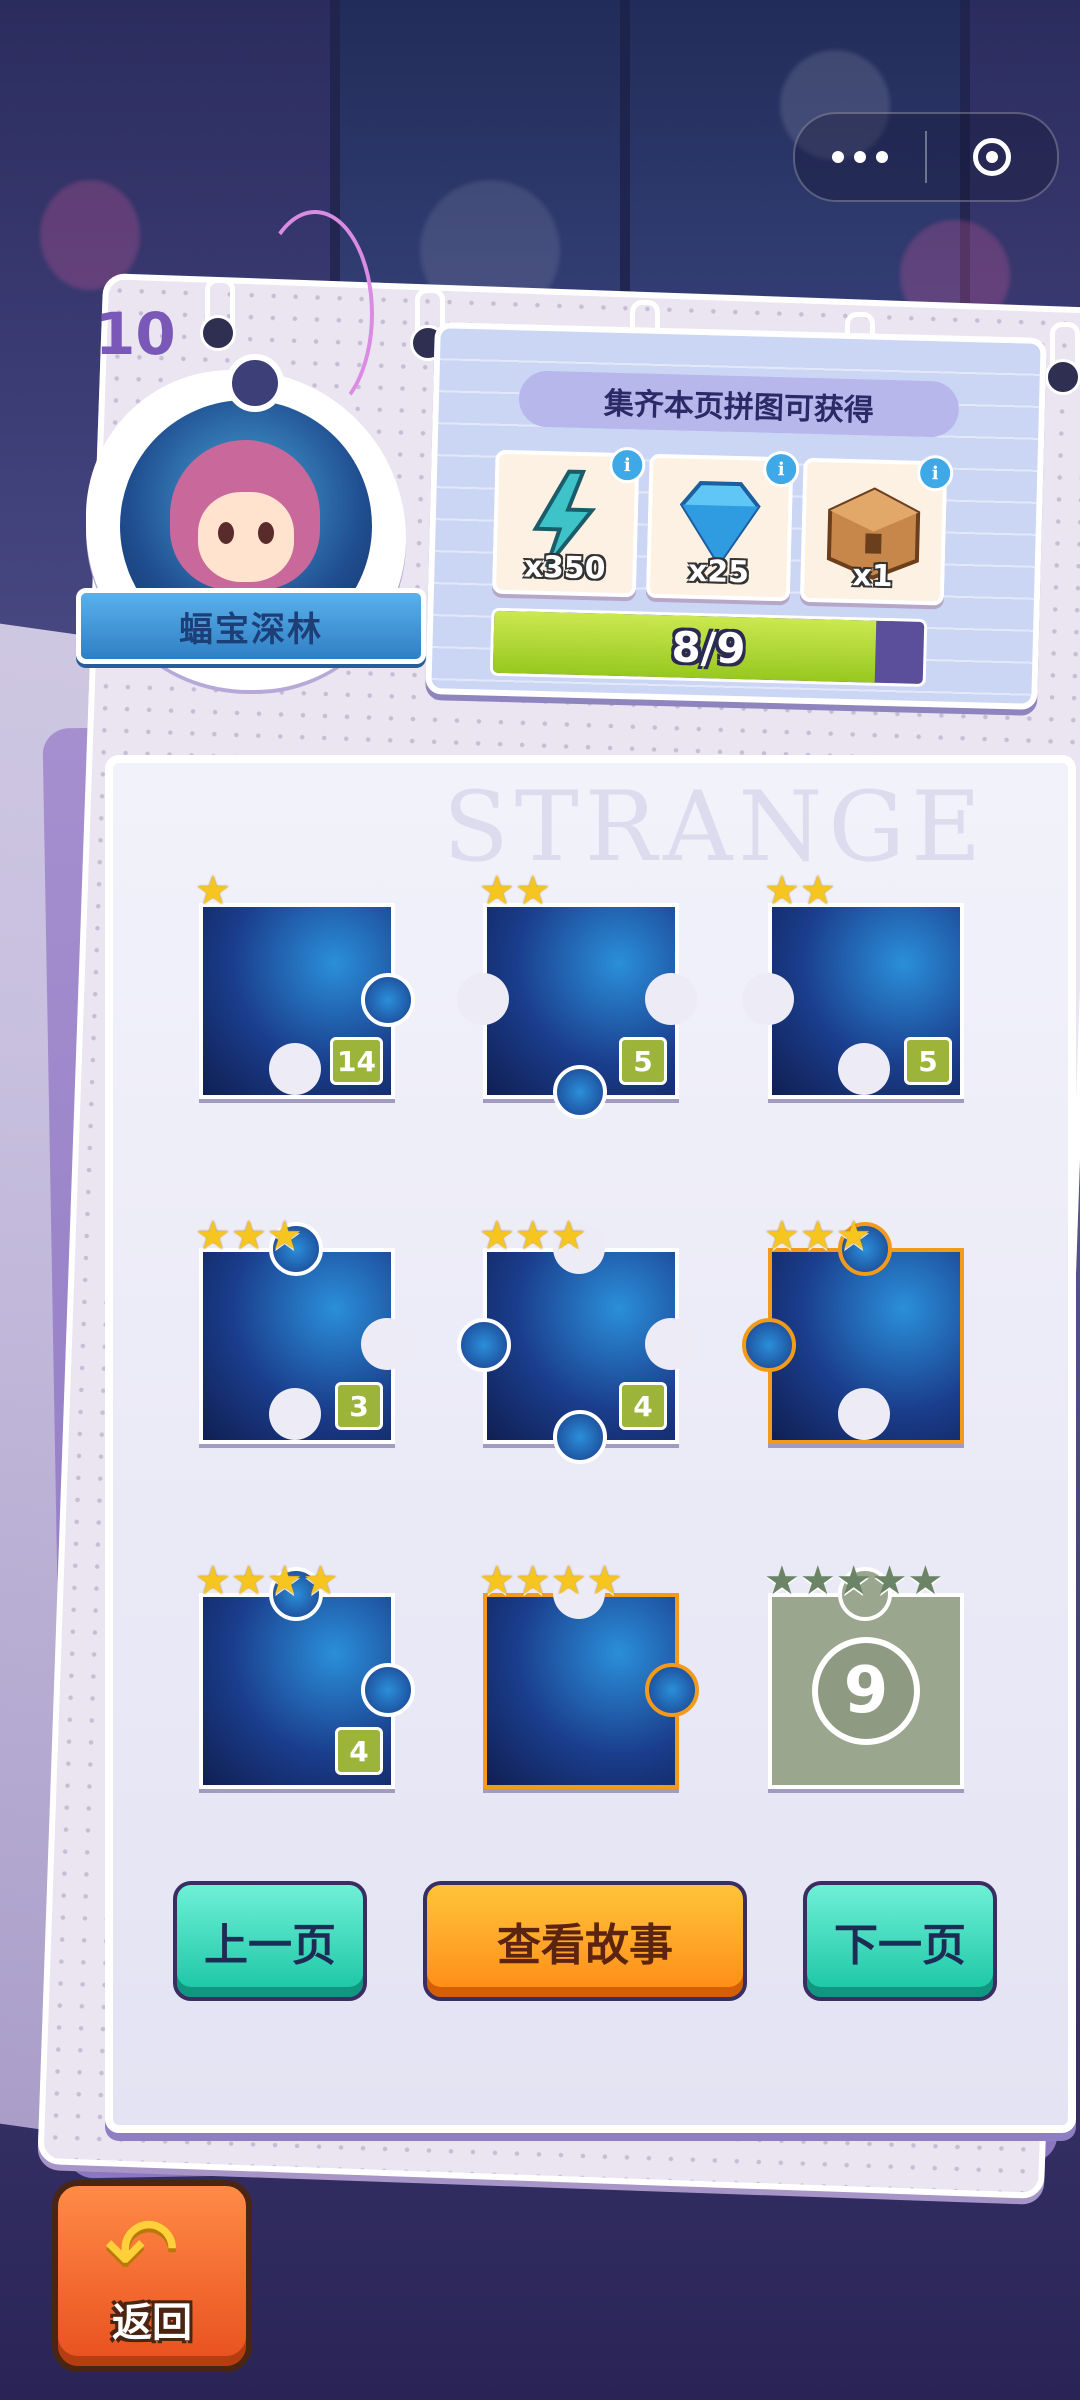 This screenshot has width=1080, height=2400. Describe the element at coordinates (246, 537) in the screenshot. I see `avatar-face` at that location.